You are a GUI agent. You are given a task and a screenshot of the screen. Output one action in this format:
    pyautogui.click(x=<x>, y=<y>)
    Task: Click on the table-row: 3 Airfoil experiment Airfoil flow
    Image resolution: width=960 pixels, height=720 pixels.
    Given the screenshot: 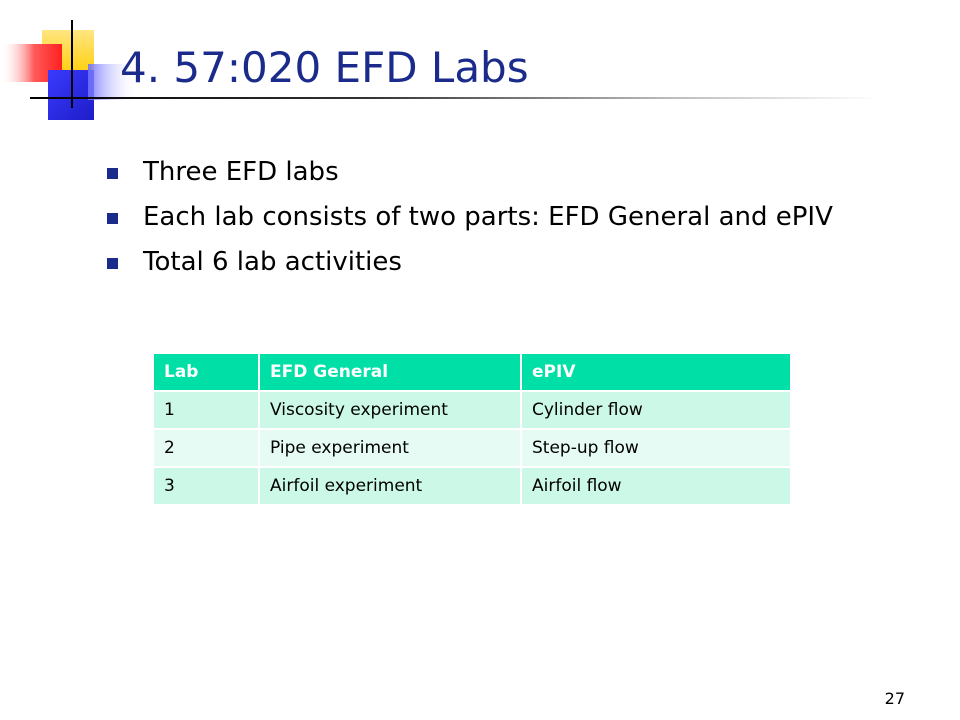 What is the action you would take?
    pyautogui.click(x=472, y=486)
    